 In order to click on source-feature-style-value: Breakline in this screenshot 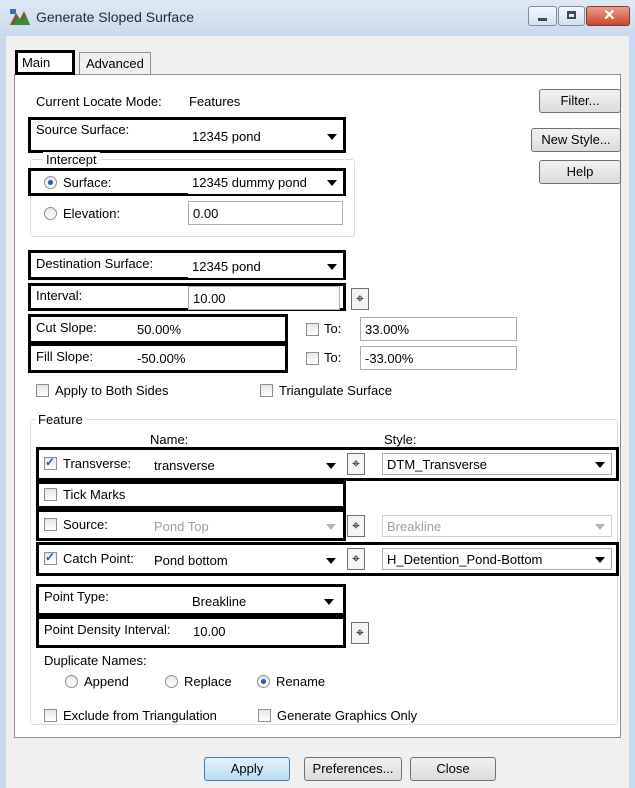, I will do `click(414, 526)`.